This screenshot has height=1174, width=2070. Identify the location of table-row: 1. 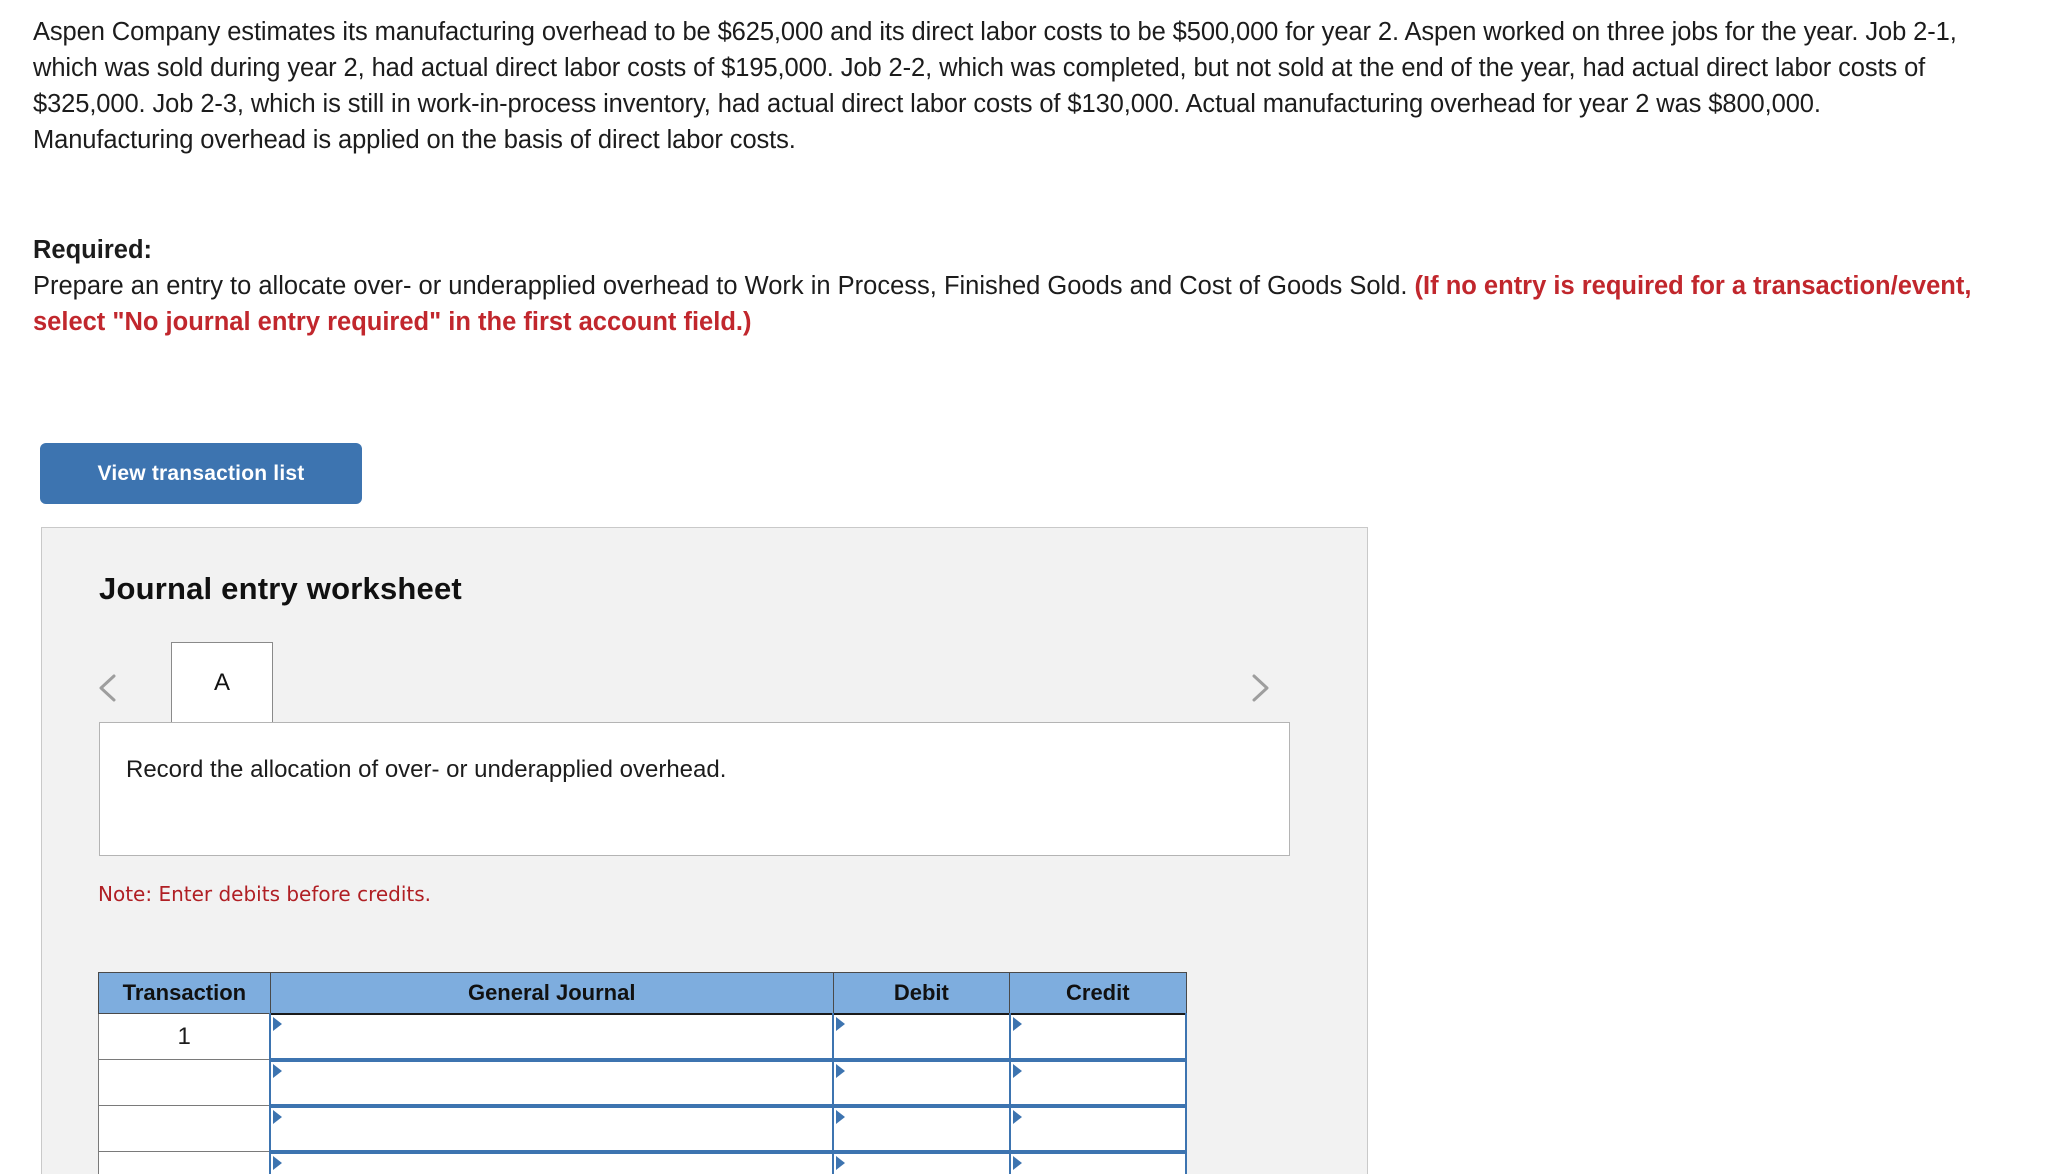
(643, 1037).